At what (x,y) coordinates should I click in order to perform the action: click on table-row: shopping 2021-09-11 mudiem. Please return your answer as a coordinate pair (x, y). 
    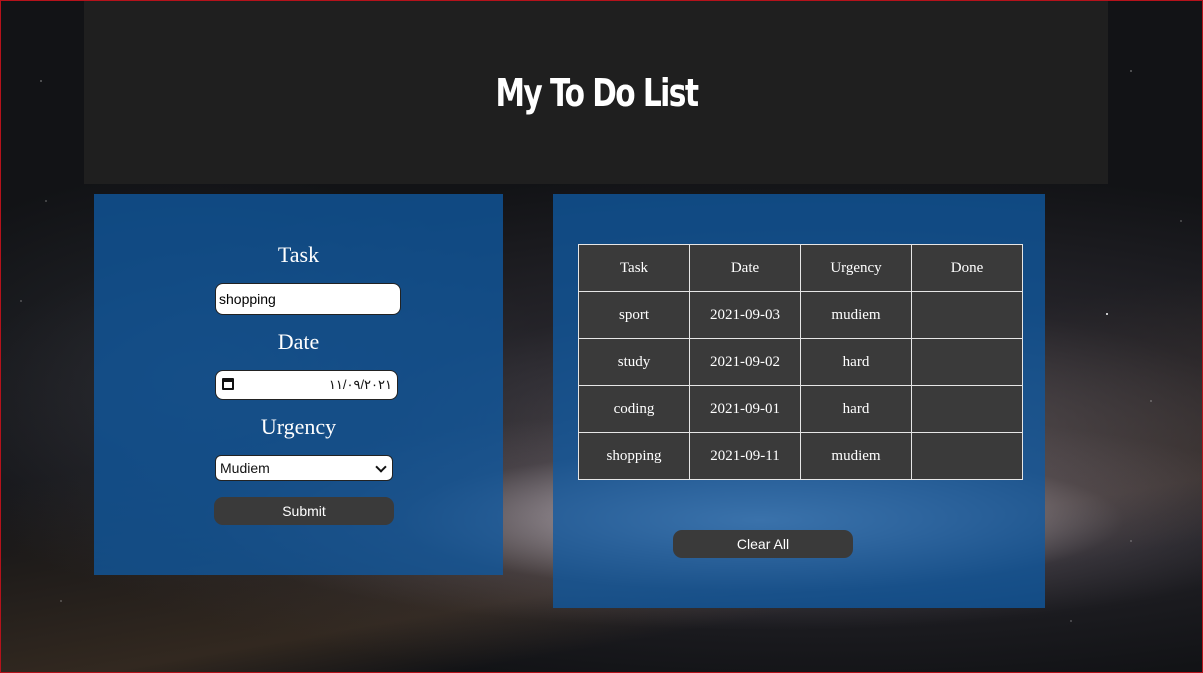
    Looking at the image, I should click on (800, 456).